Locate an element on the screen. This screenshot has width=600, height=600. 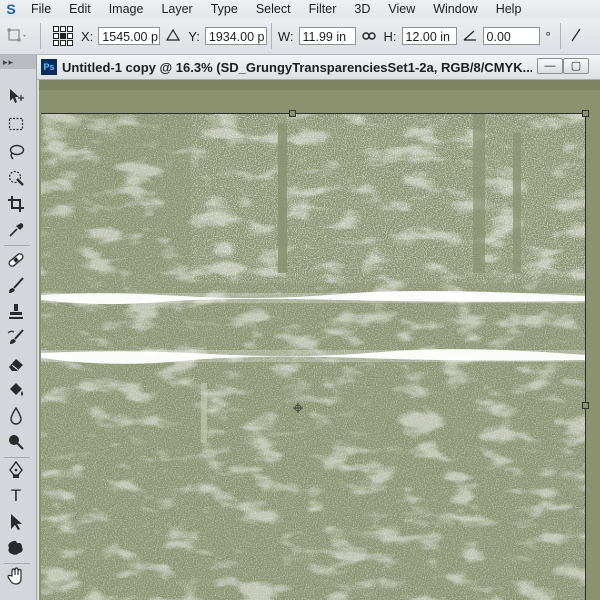
rotate-angle-icon is located at coordinates (470, 36).